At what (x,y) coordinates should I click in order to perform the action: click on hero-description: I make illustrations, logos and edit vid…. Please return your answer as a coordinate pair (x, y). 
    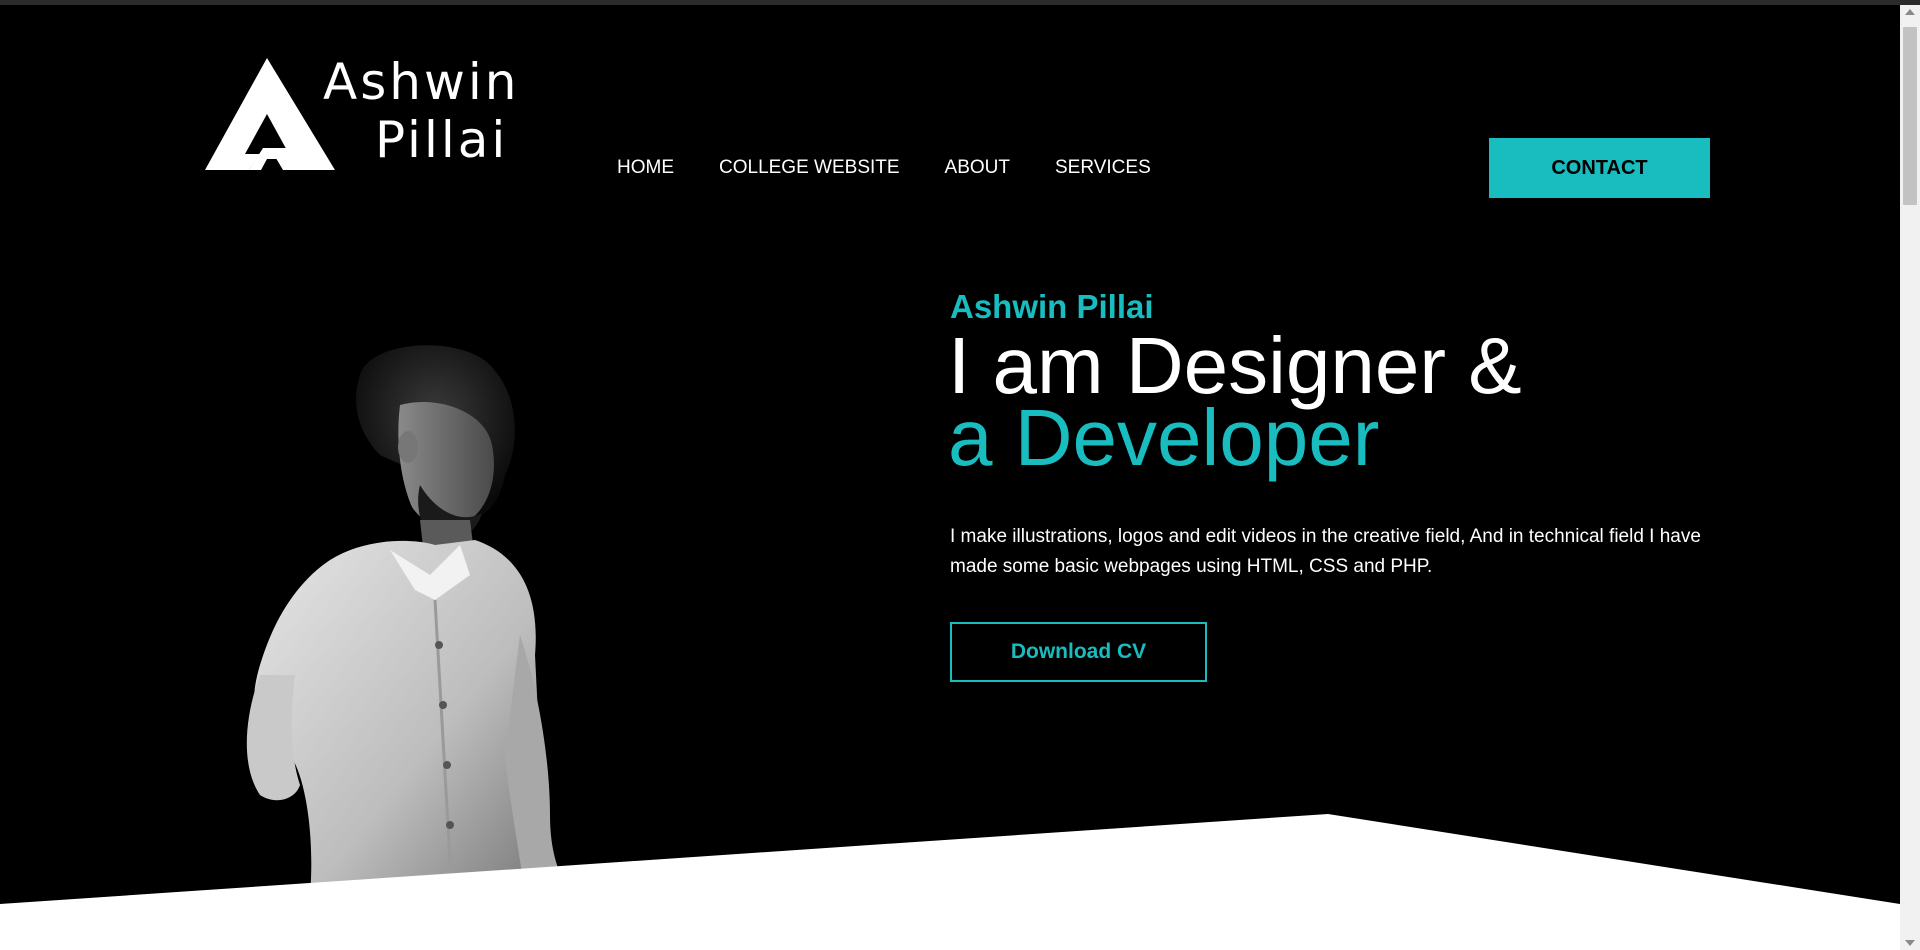
    Looking at the image, I should click on (1325, 551).